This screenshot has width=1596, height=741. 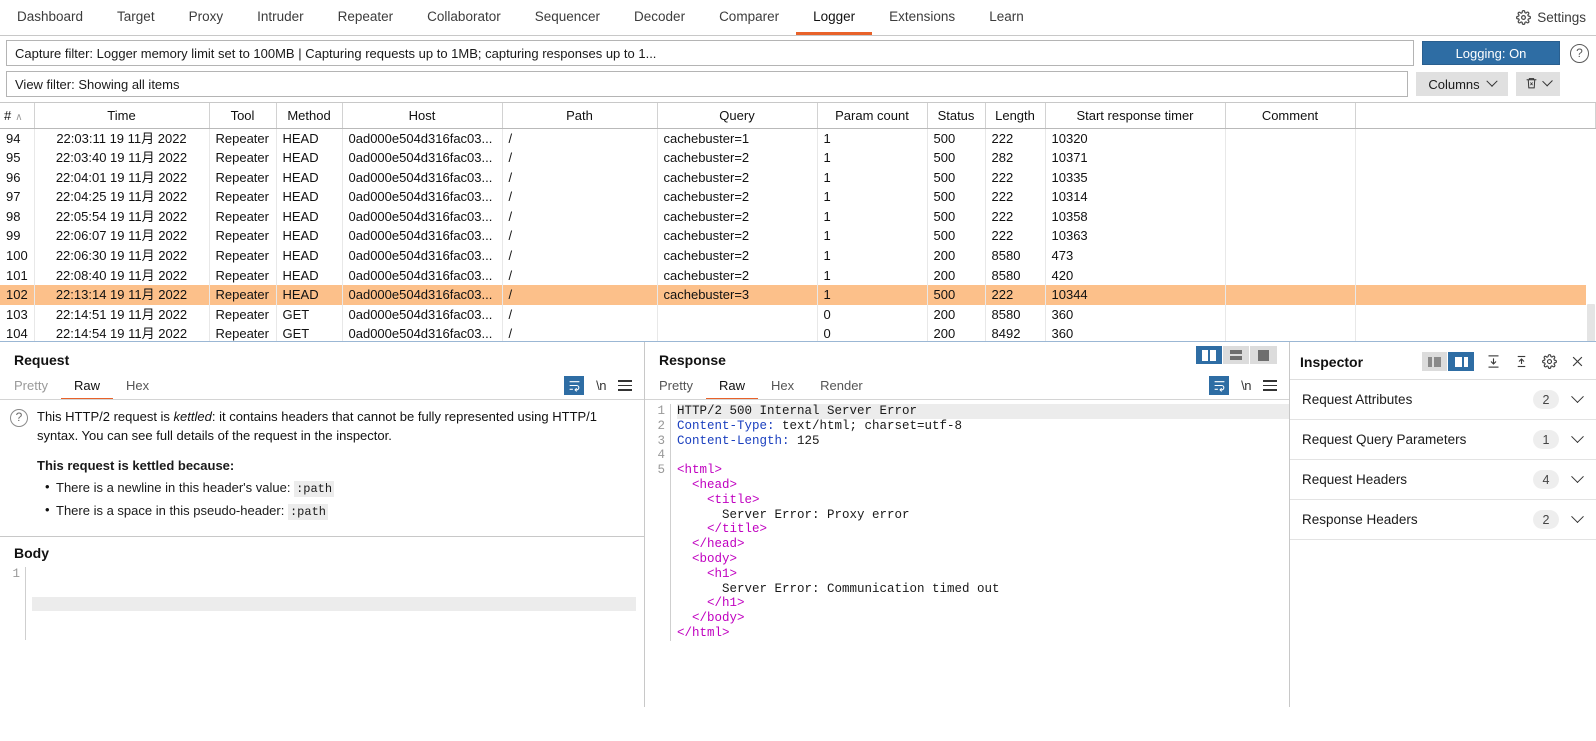 I want to click on help-icon: ?, so click(x=1579, y=53).